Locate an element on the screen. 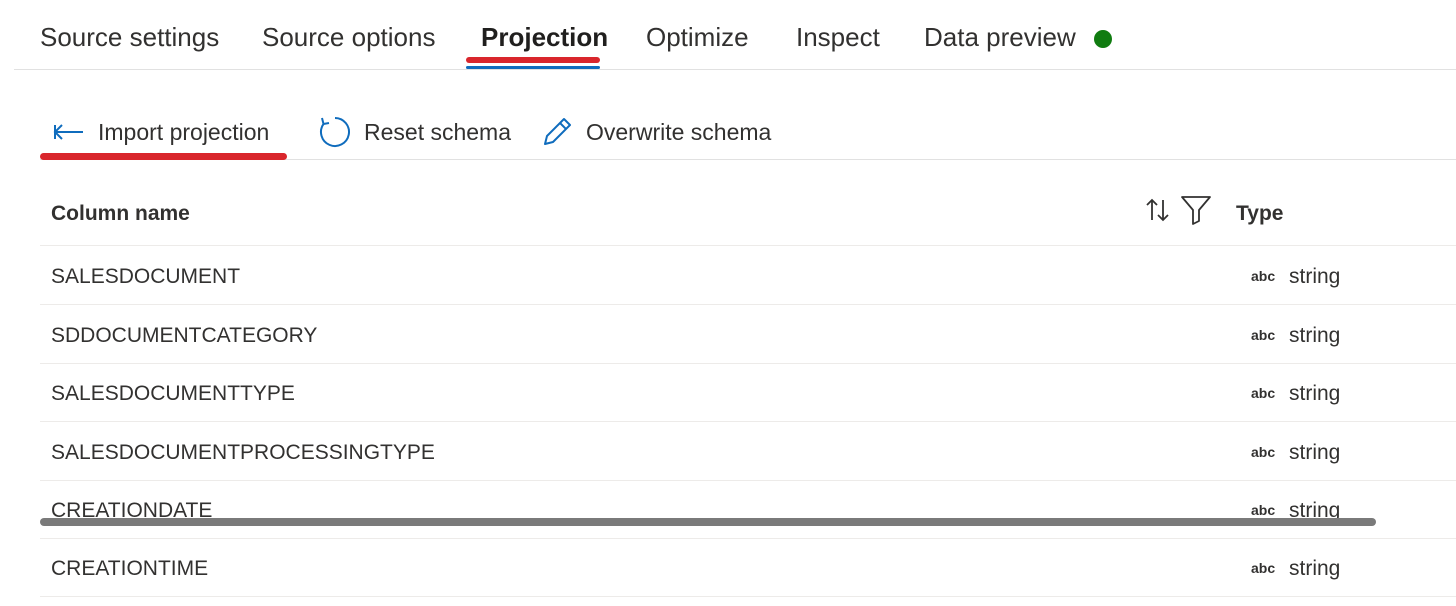 The height and width of the screenshot is (606, 1456). type-header: Type is located at coordinates (1260, 213).